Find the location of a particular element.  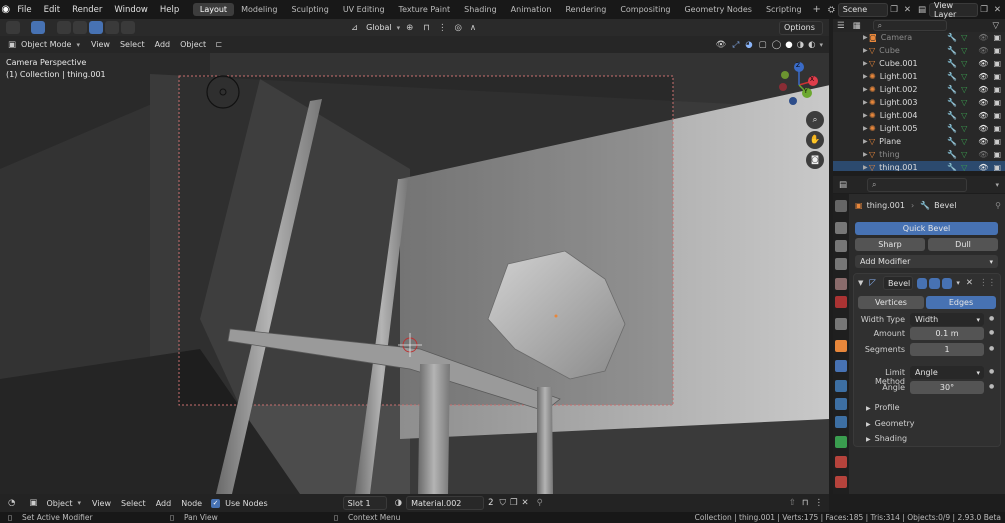

tab-compositing: Compositing is located at coordinates (645, 9).